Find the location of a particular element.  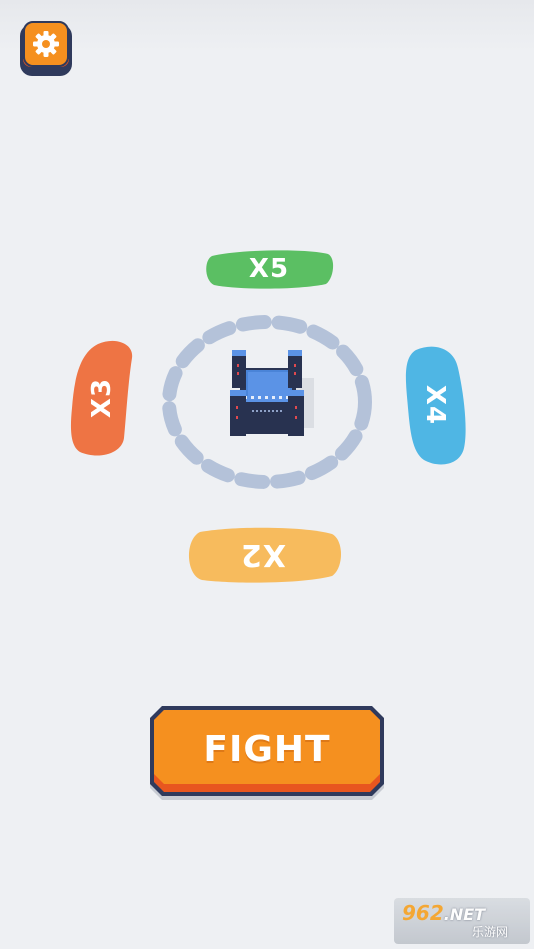

multiplier-top: X5 is located at coordinates (269, 269).